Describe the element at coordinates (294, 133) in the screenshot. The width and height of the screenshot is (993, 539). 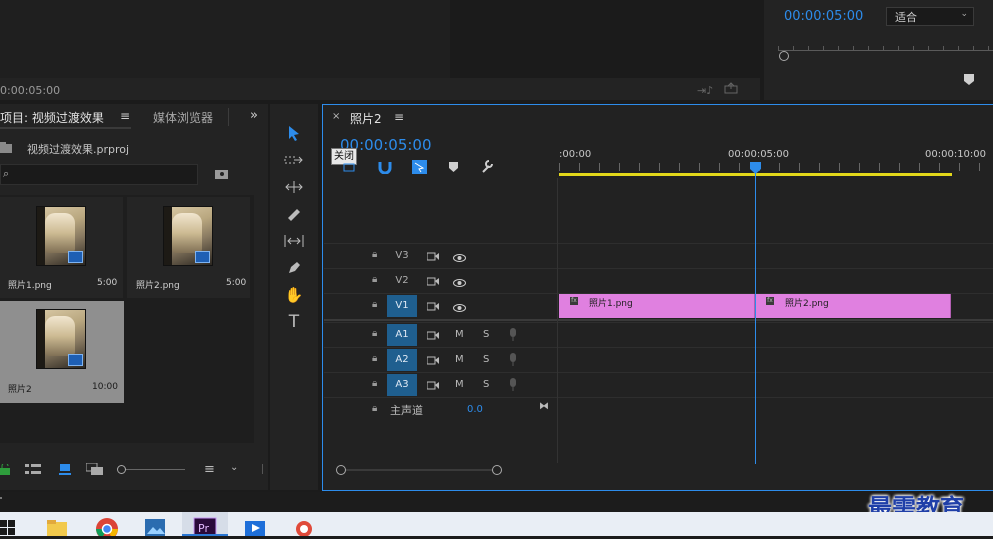
I see `selection-tool-icon` at that location.